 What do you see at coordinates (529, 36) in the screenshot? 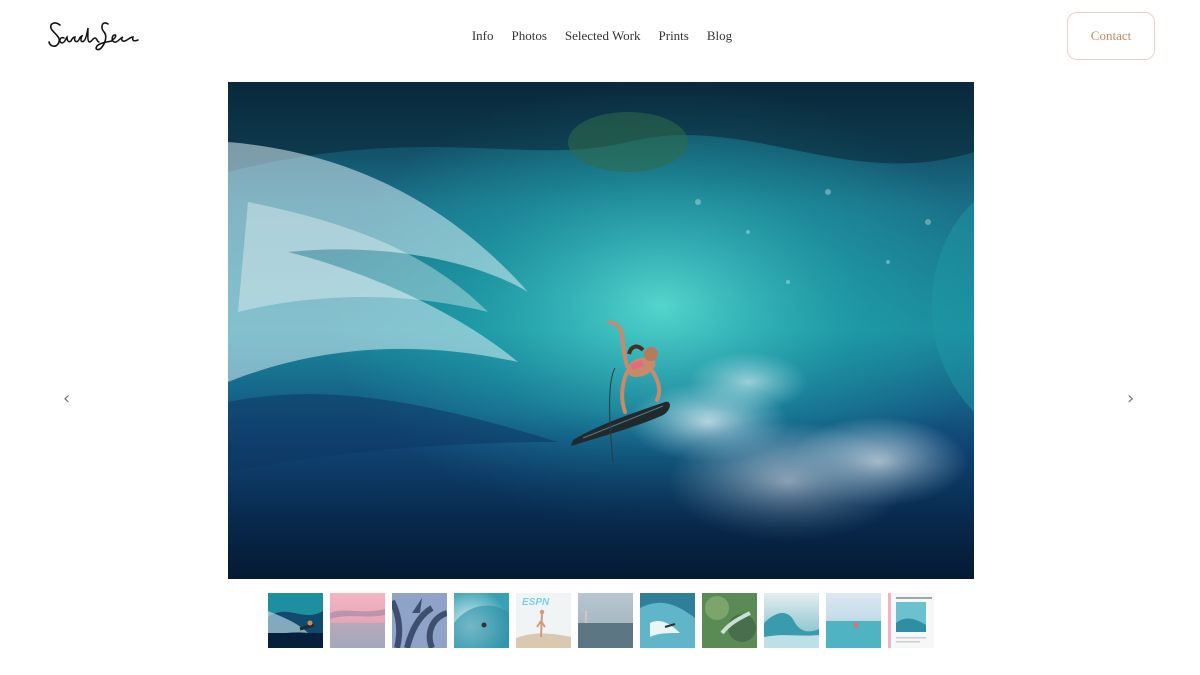
I see `nav-item-photos: Photos` at bounding box center [529, 36].